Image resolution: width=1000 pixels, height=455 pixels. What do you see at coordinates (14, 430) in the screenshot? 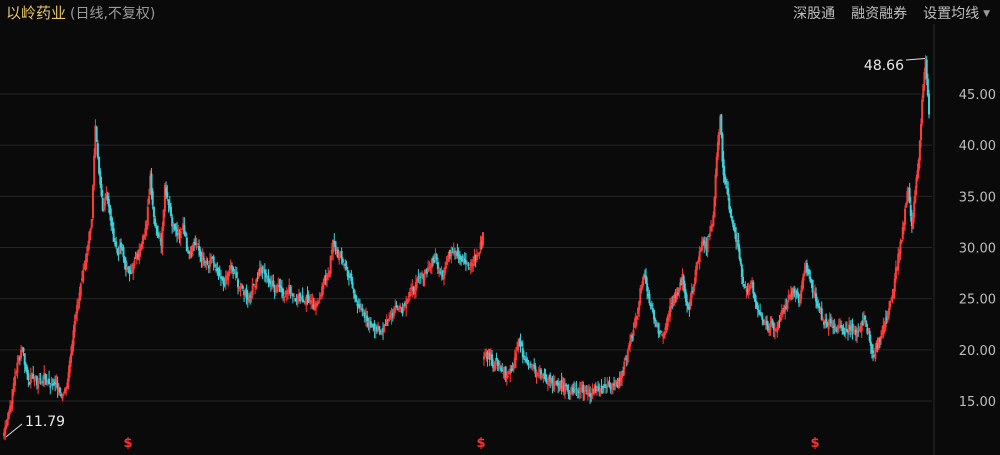
I see `min-annotation-arrow` at bounding box center [14, 430].